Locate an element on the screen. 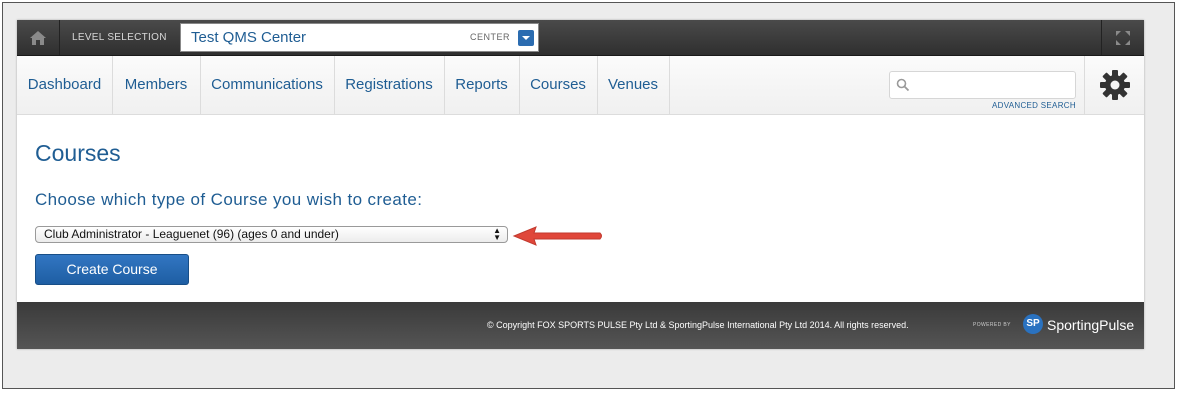 The width and height of the screenshot is (1179, 393). sportingpulse-logo-icon: SP is located at coordinates (1033, 324).